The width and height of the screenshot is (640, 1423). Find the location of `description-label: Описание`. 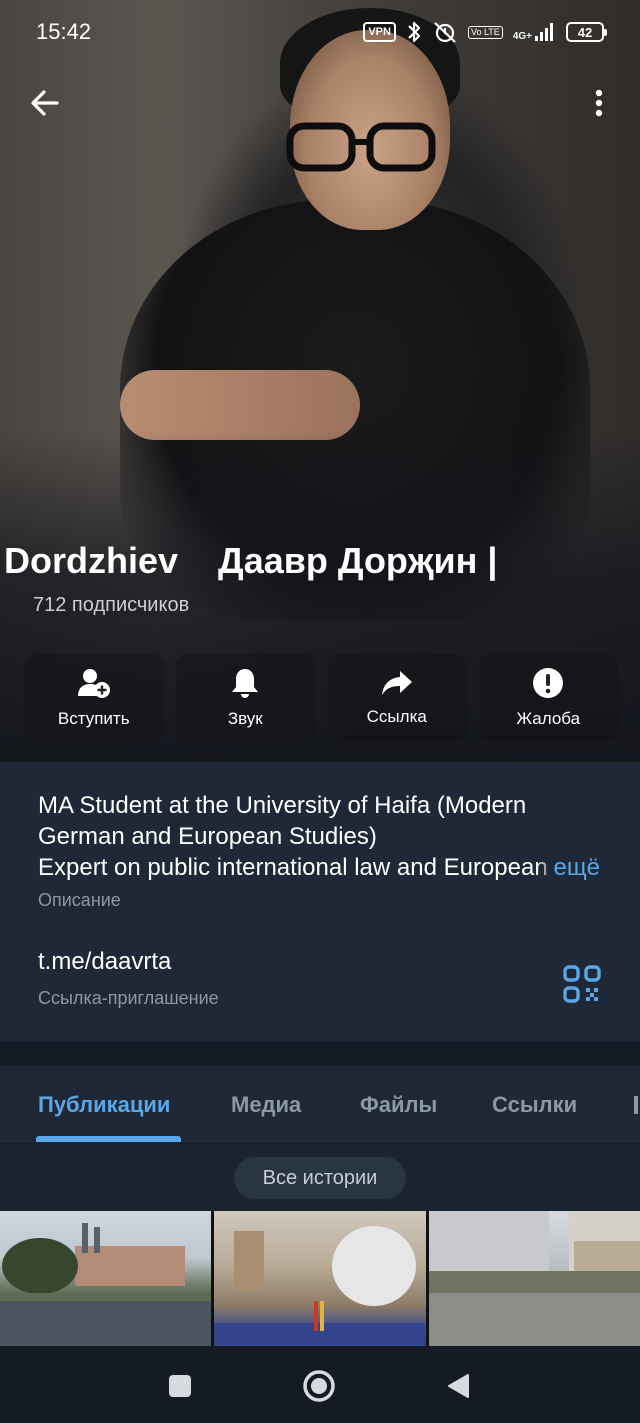

description-label: Описание is located at coordinates (79, 900).